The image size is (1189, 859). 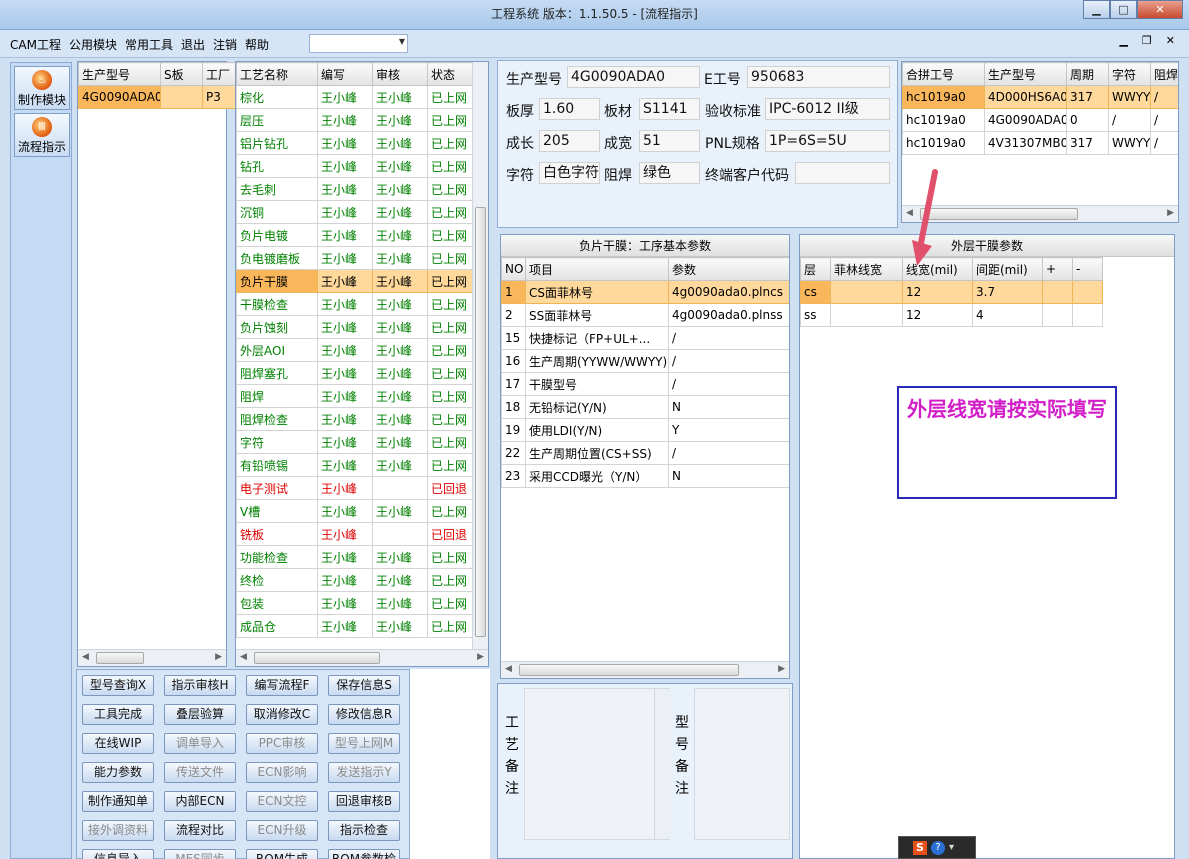 What do you see at coordinates (355, 373) in the screenshot?
I see `table-row: 阻焊塞孔 王小峰 王小峰 已上网` at bounding box center [355, 373].